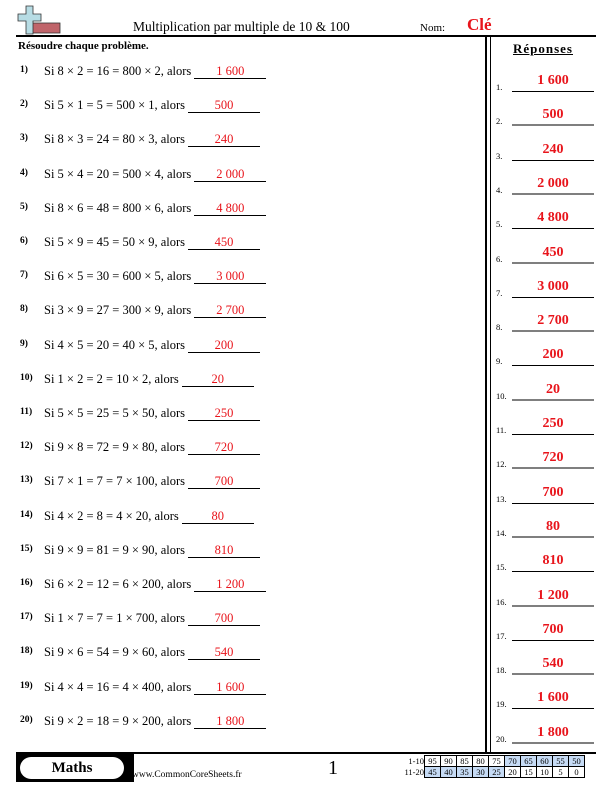 The width and height of the screenshot is (612, 792). What do you see at coordinates (501, 670) in the screenshot?
I see `answer-key-number: 18.` at bounding box center [501, 670].